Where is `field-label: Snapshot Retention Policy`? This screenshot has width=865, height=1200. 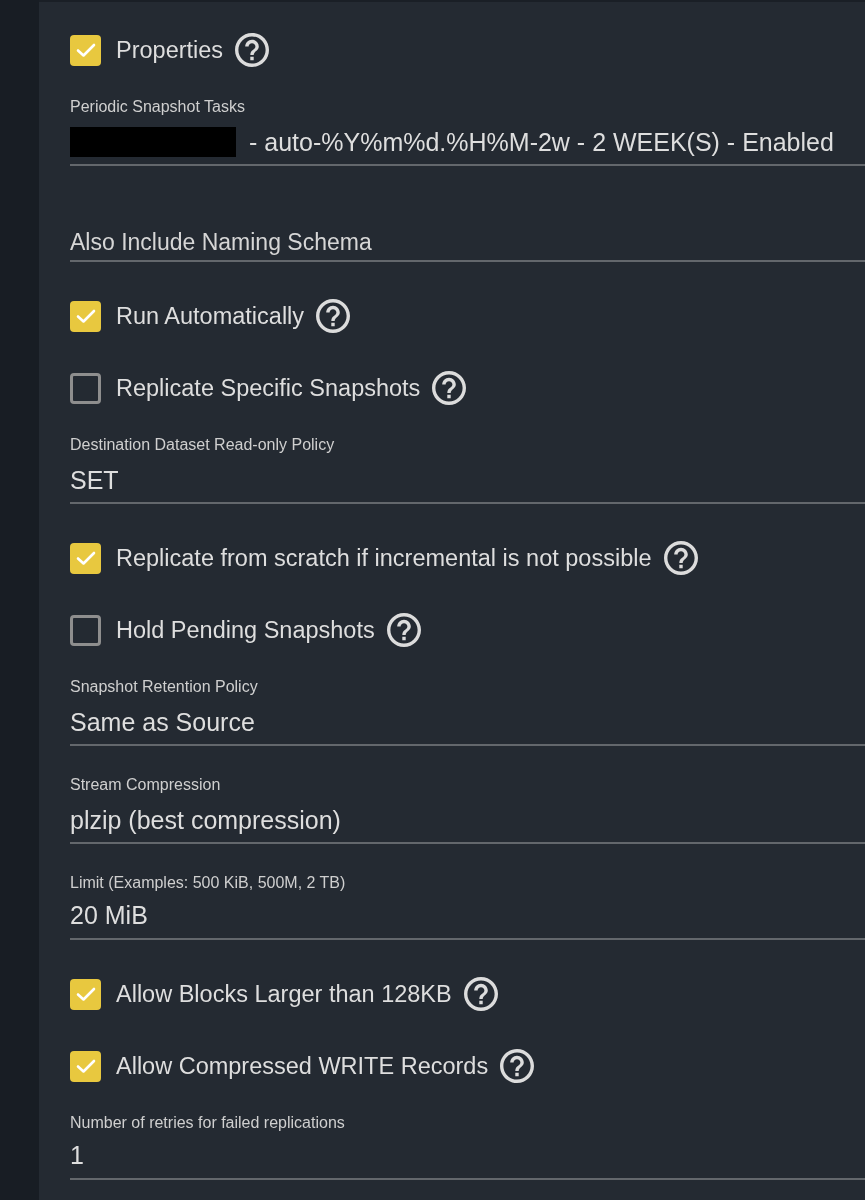
field-label: Snapshot Retention Policy is located at coordinates (164, 687).